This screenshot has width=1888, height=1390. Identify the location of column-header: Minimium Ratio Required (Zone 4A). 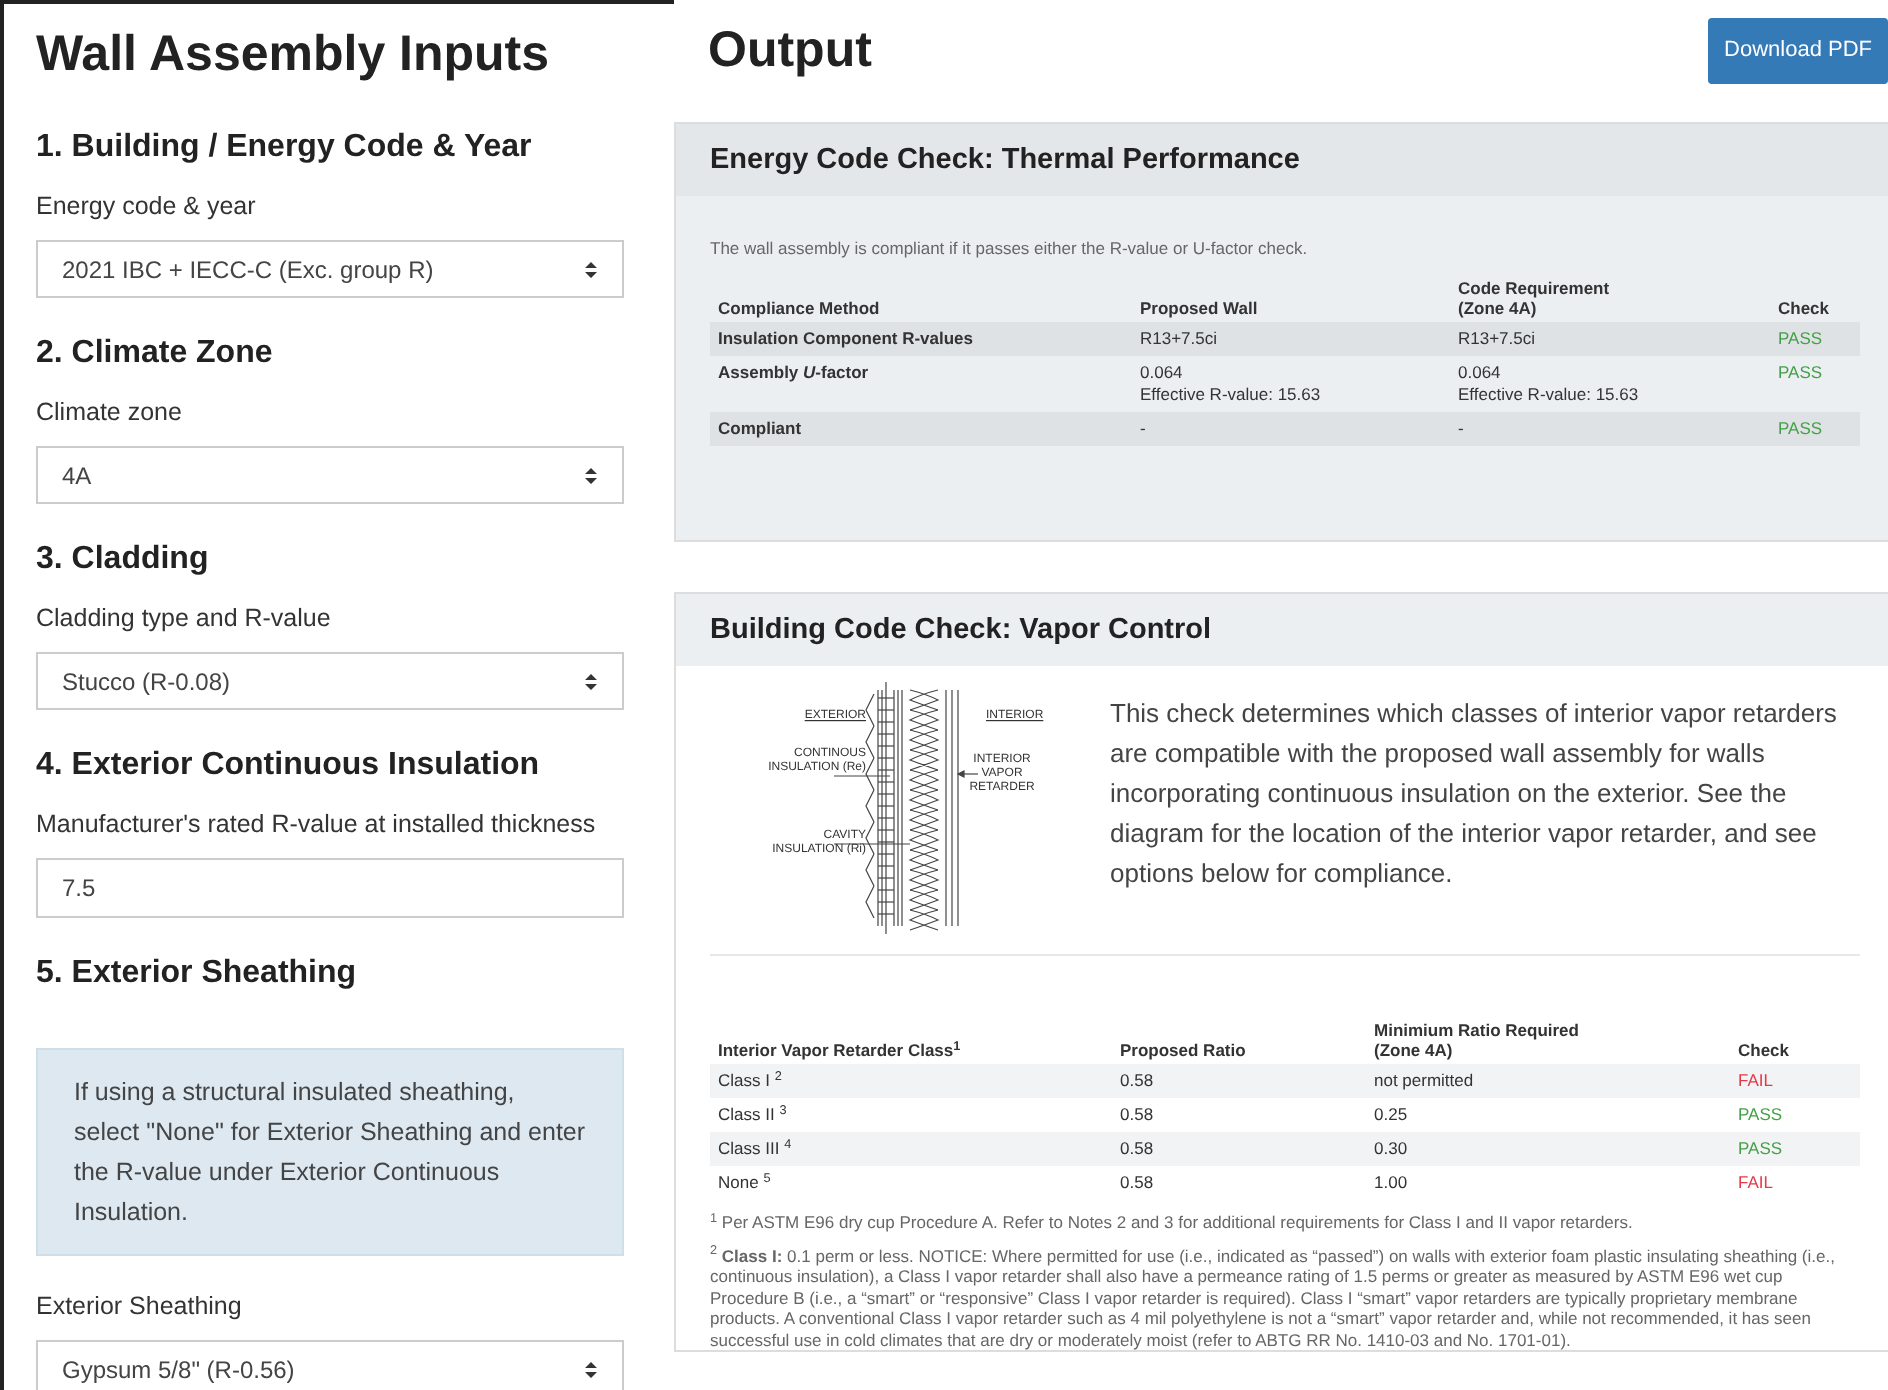
(1548, 1040).